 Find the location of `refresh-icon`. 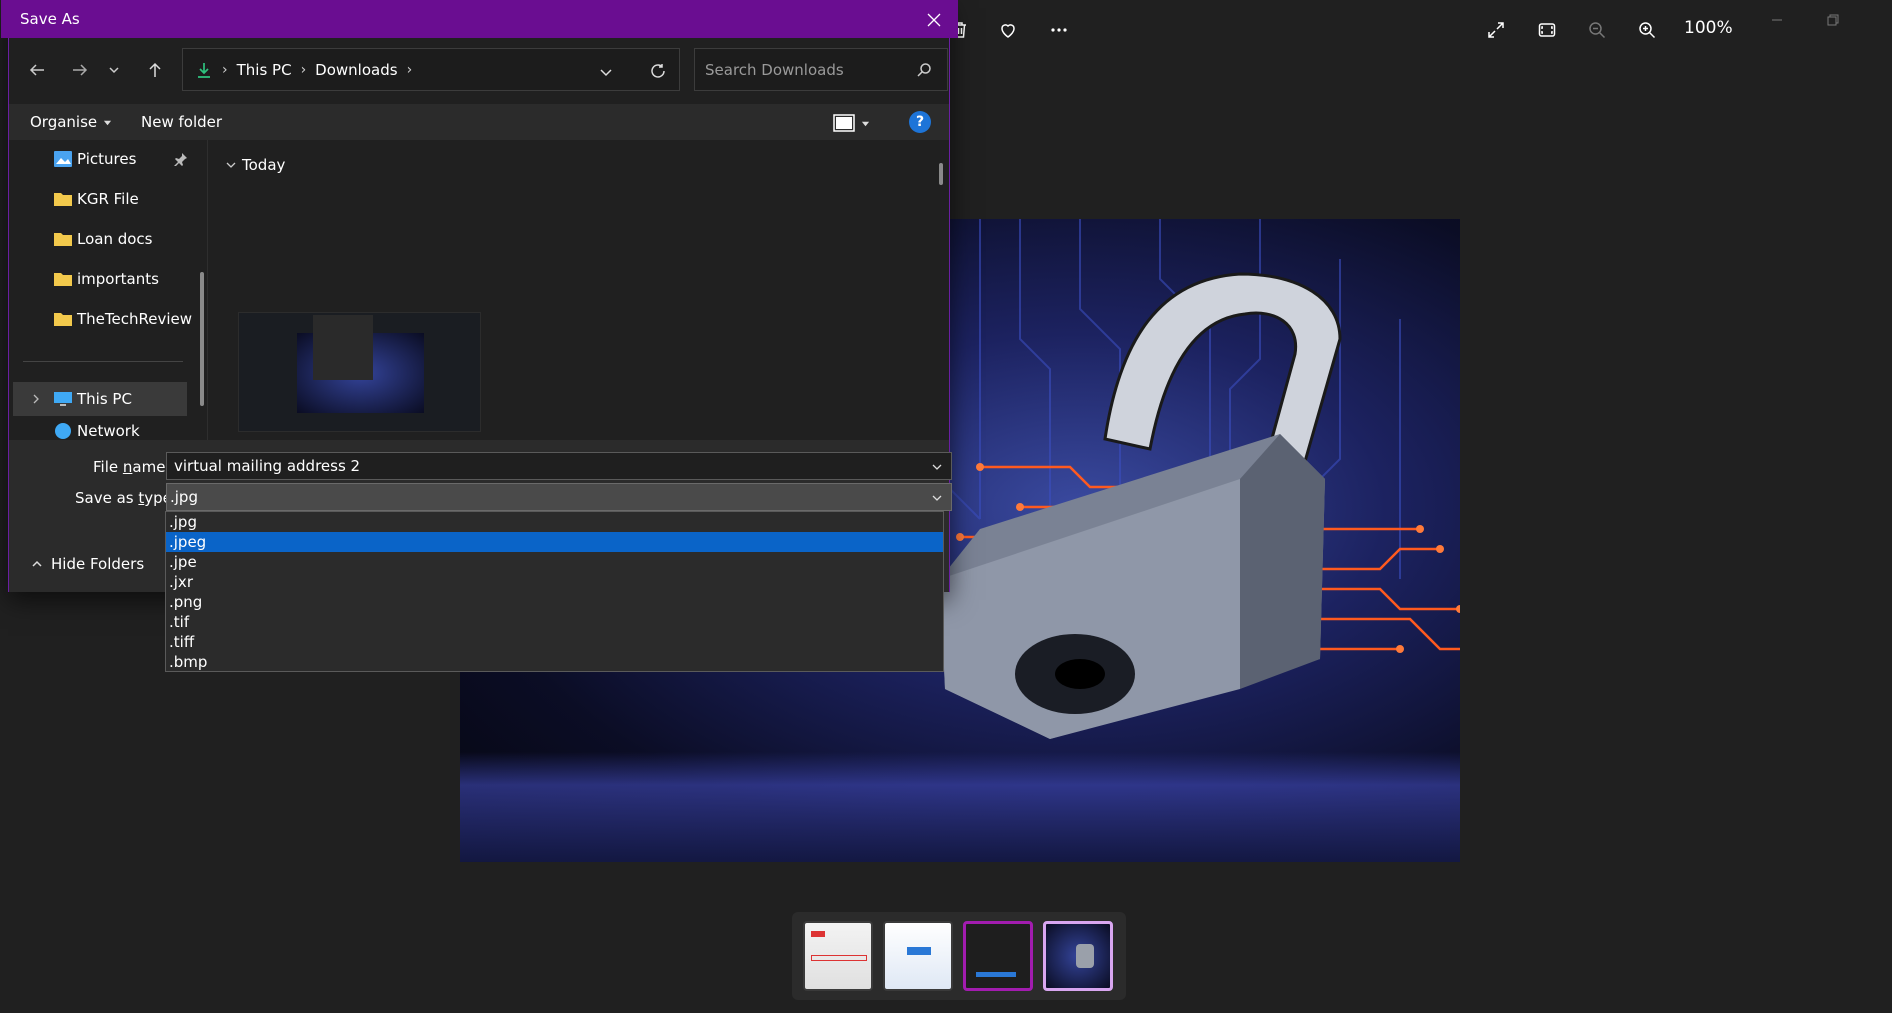

refresh-icon is located at coordinates (658, 71).